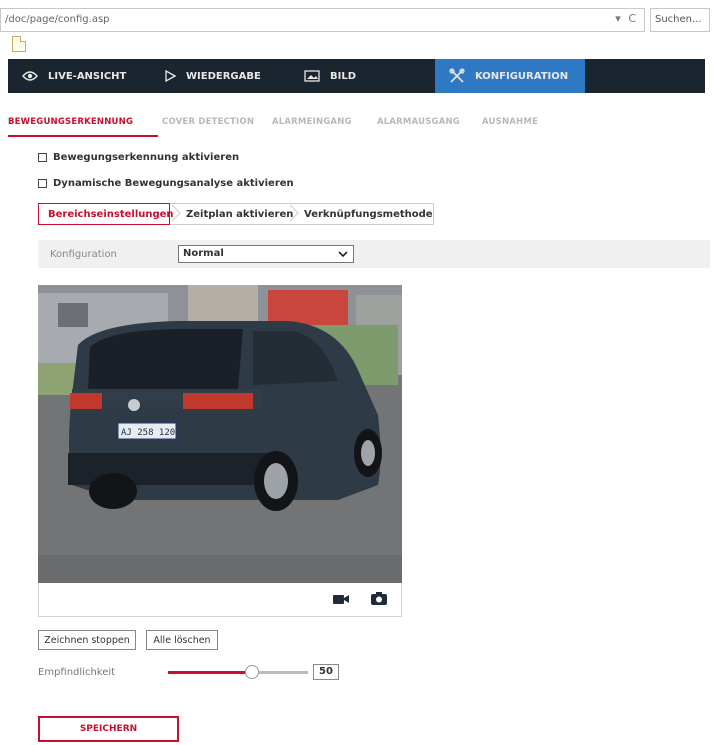 This screenshot has height=745, width=714. What do you see at coordinates (146, 157) in the screenshot?
I see `checkbox-label: Bewegungserkennung aktivieren` at bounding box center [146, 157].